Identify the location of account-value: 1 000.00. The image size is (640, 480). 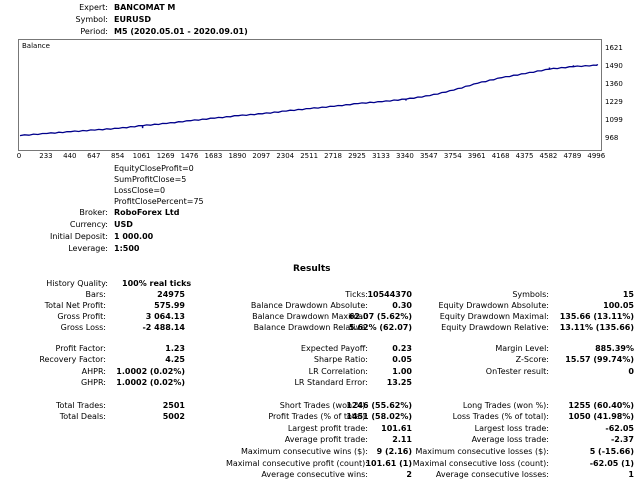
(134, 236).